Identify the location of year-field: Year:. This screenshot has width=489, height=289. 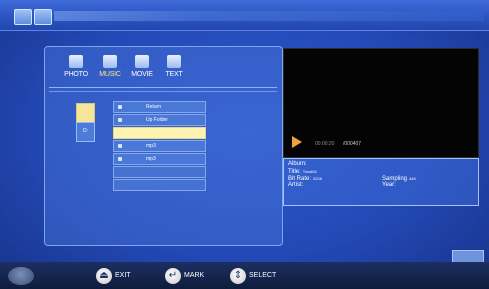
(389, 185).